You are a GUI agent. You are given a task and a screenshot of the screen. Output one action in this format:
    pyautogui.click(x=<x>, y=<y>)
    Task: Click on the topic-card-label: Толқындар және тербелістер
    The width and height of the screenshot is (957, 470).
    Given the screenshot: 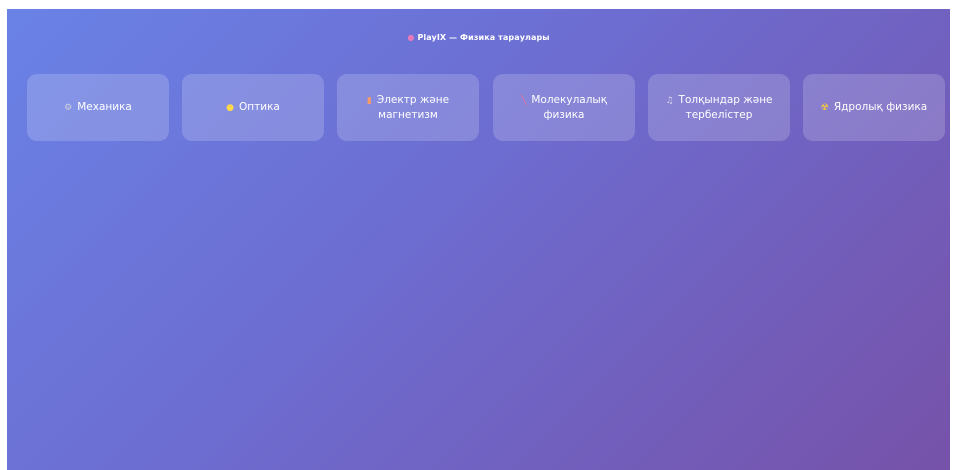 What is the action you would take?
    pyautogui.click(x=725, y=107)
    